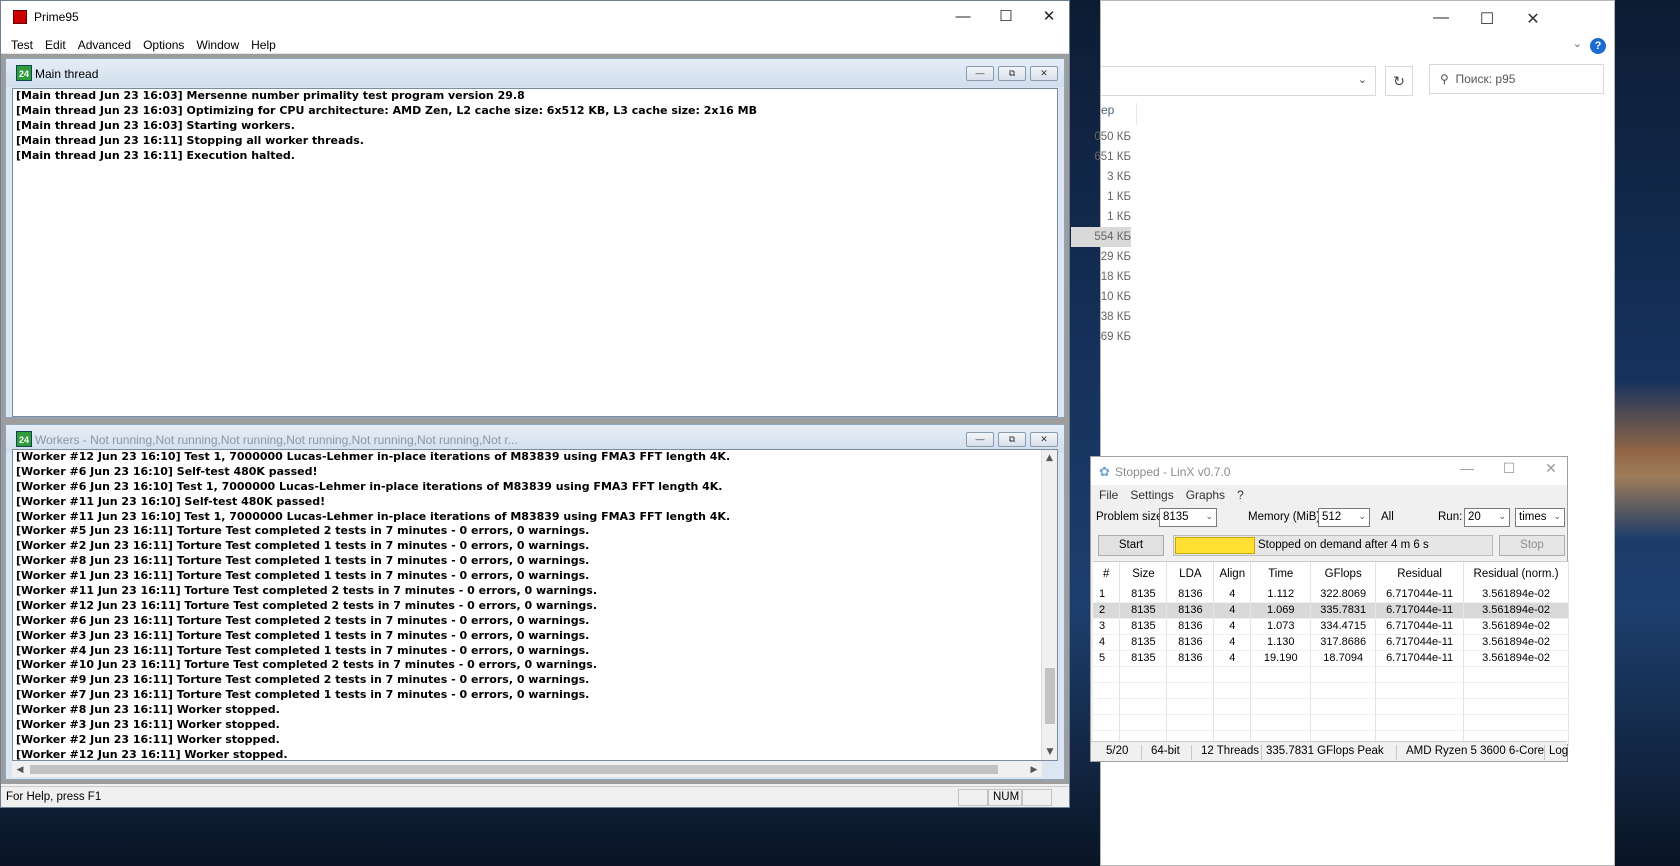 This screenshot has height=866, width=1680. What do you see at coordinates (1151, 495) in the screenshot?
I see `menu-settings: Settings` at bounding box center [1151, 495].